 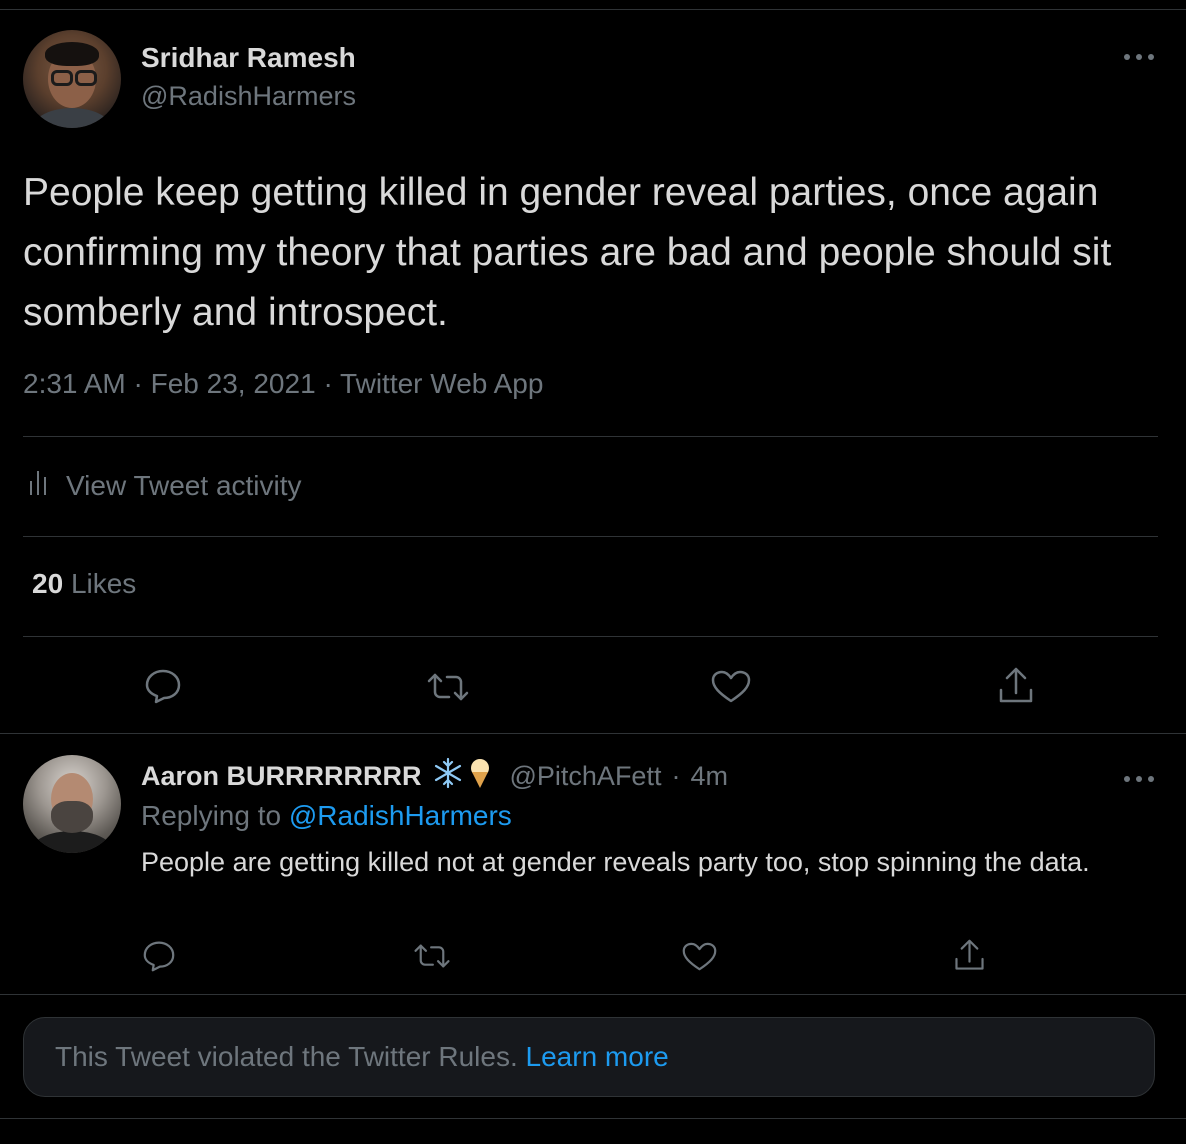 What do you see at coordinates (709, 776) in the screenshot?
I see `reply-age: 4m` at bounding box center [709, 776].